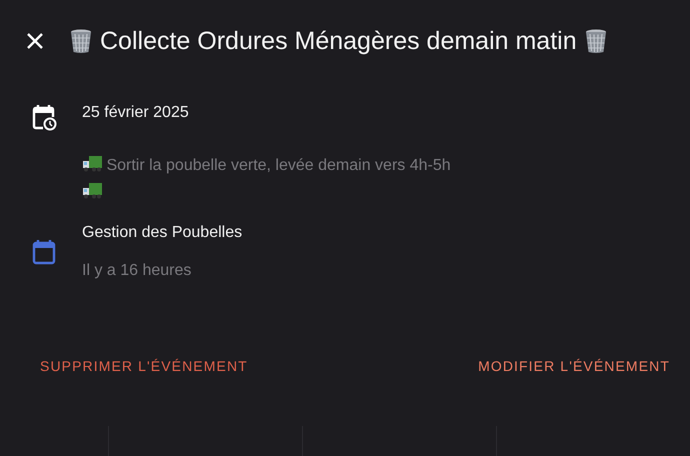 The width and height of the screenshot is (690, 456). Describe the element at coordinates (144, 366) in the screenshot. I see `delete-event-button: SUPPRIMER L'ÉVÉNEMENT` at that location.